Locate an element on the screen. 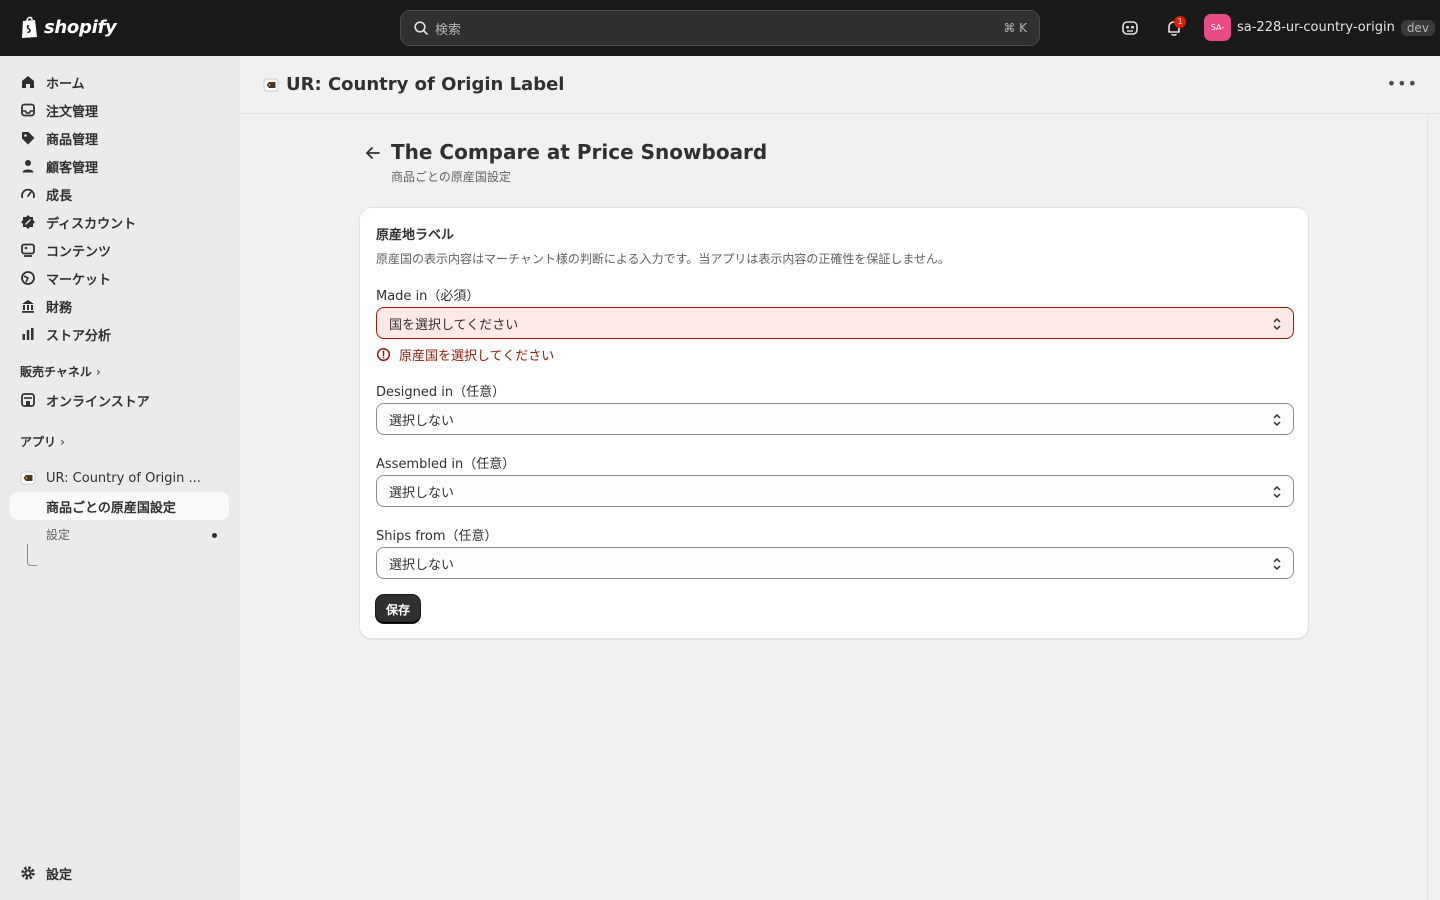 Image resolution: width=1440 pixels, height=900 pixels. assembled-in-value: 選択しない is located at coordinates (422, 493).